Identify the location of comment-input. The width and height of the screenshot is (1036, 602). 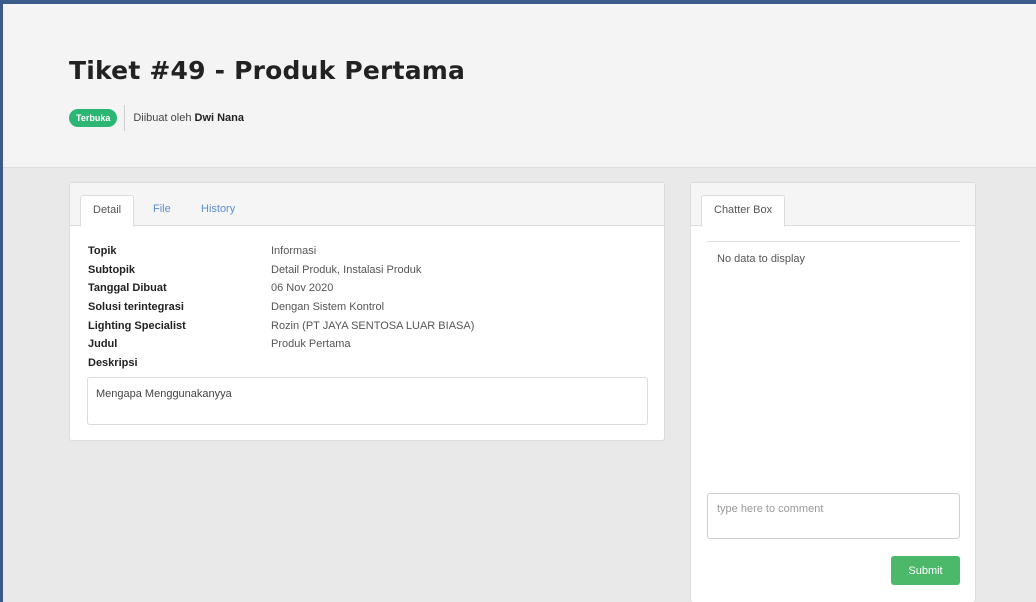
(833, 516).